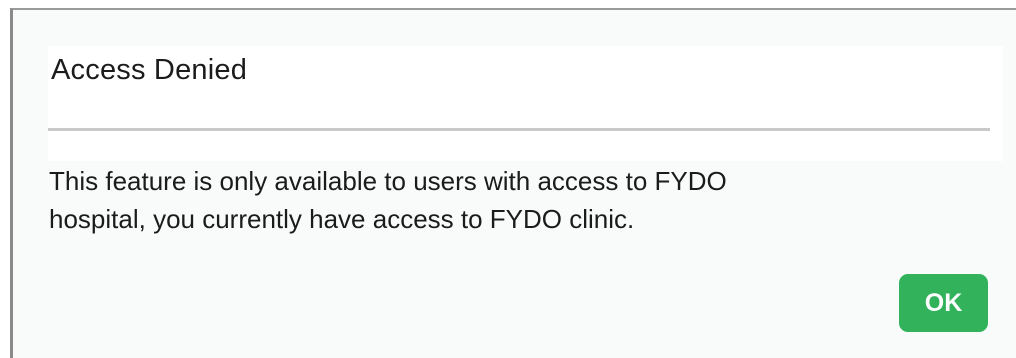 This screenshot has height=358, width=1016. What do you see at coordinates (943, 303) in the screenshot?
I see `ok-button: OK` at bounding box center [943, 303].